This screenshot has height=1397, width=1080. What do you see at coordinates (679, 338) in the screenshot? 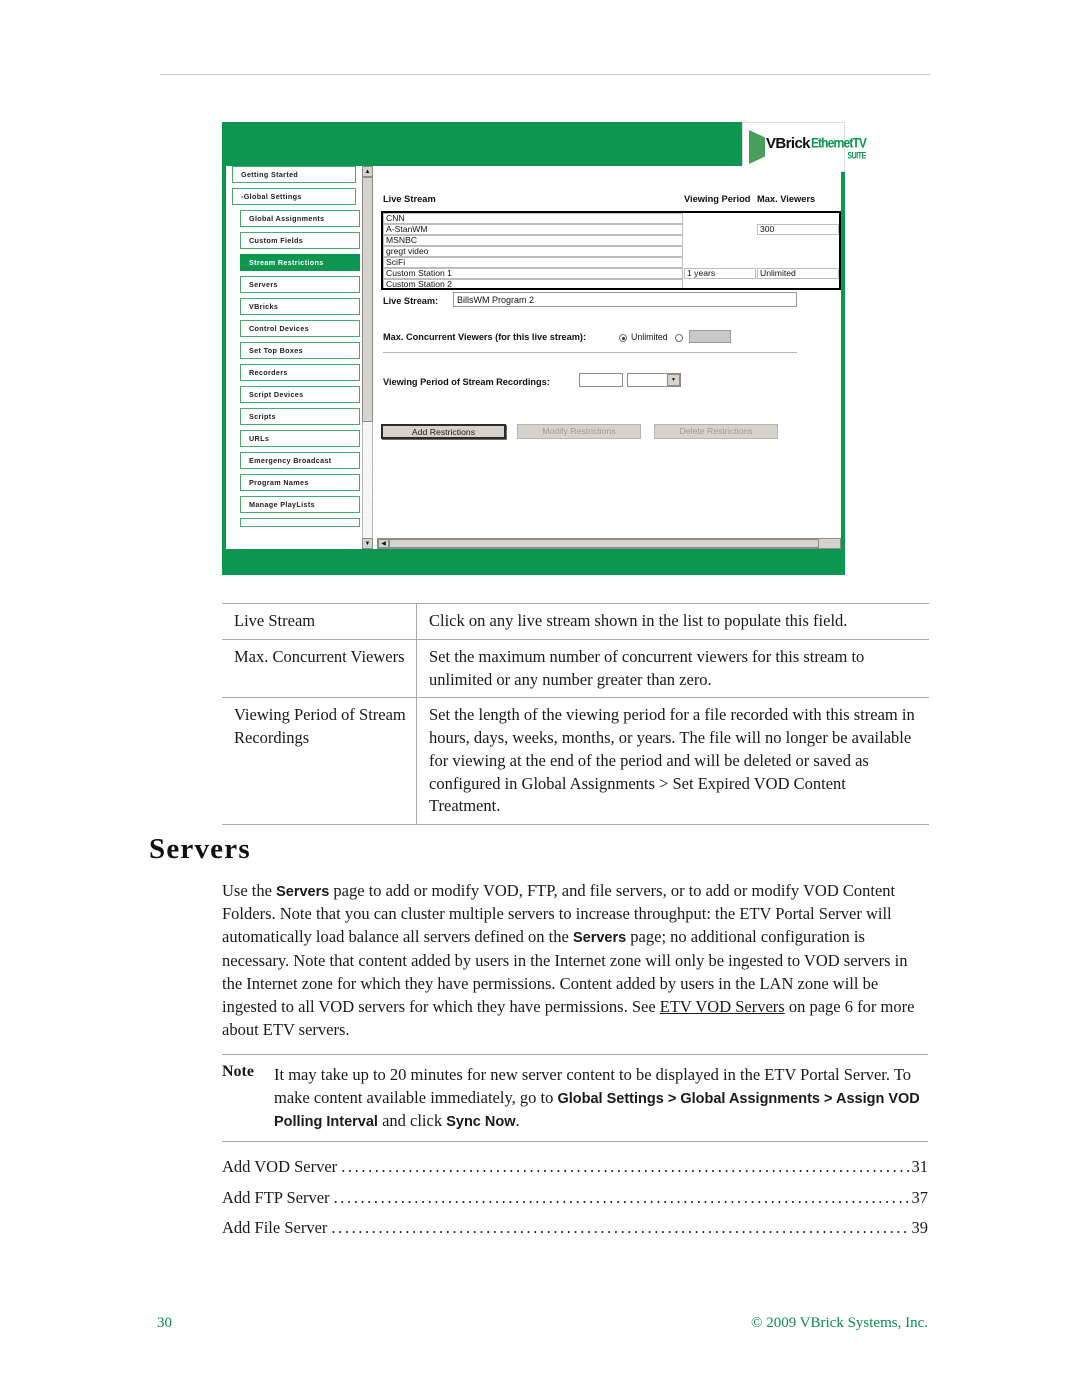
I see `max-viewers-custom-radio` at bounding box center [679, 338].